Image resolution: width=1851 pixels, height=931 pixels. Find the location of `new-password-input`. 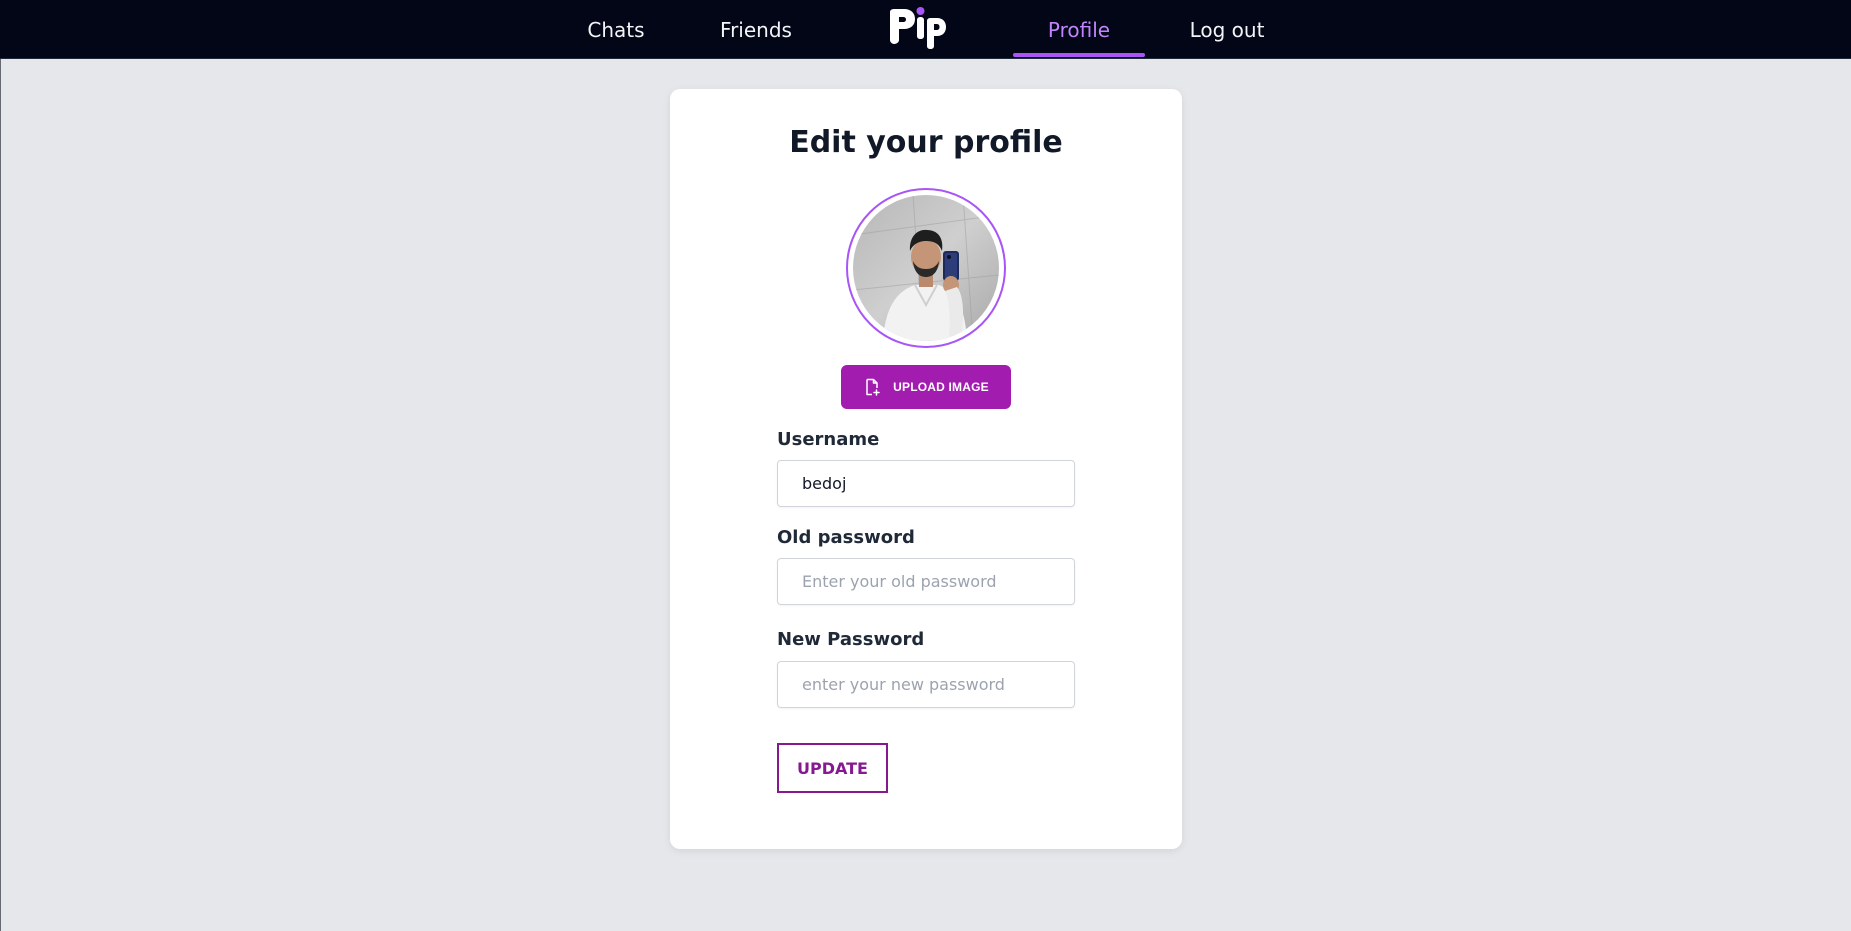

new-password-input is located at coordinates (926, 684).